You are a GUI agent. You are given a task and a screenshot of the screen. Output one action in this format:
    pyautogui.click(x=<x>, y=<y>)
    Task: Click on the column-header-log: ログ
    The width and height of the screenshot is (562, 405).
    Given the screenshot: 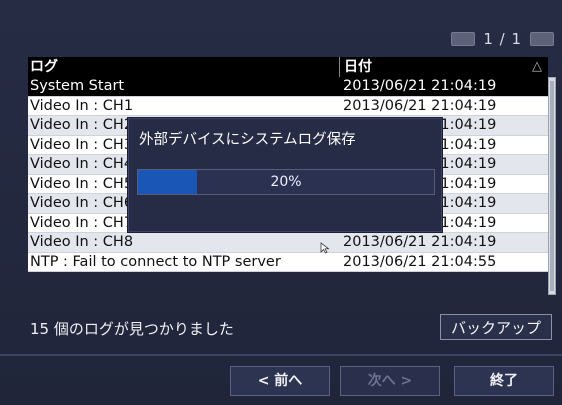 What is the action you would take?
    pyautogui.click(x=183, y=67)
    